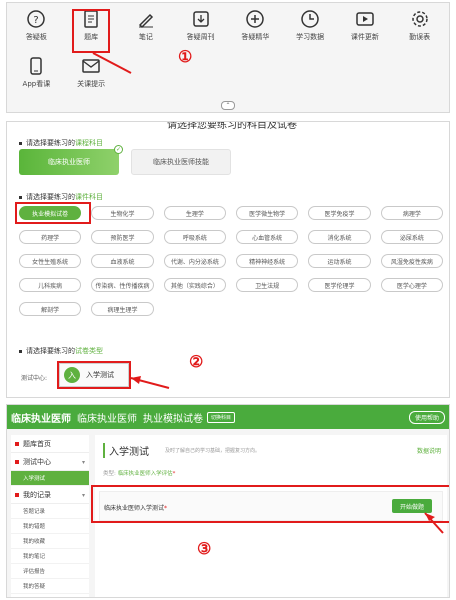 The image size is (456, 600). What do you see at coordinates (145, 37) in the screenshot?
I see `tool-label: 笔记` at bounding box center [145, 37].